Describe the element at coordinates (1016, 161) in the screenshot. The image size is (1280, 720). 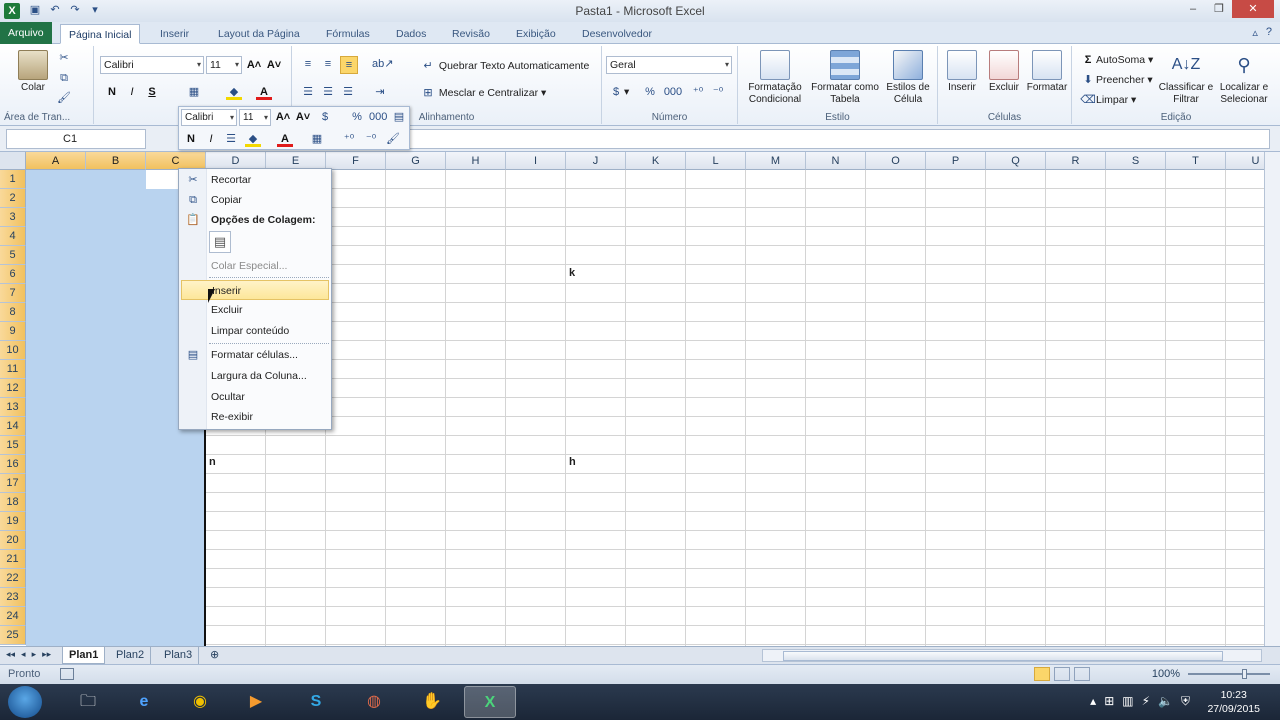
I see `column-header-q: Q` at that location.